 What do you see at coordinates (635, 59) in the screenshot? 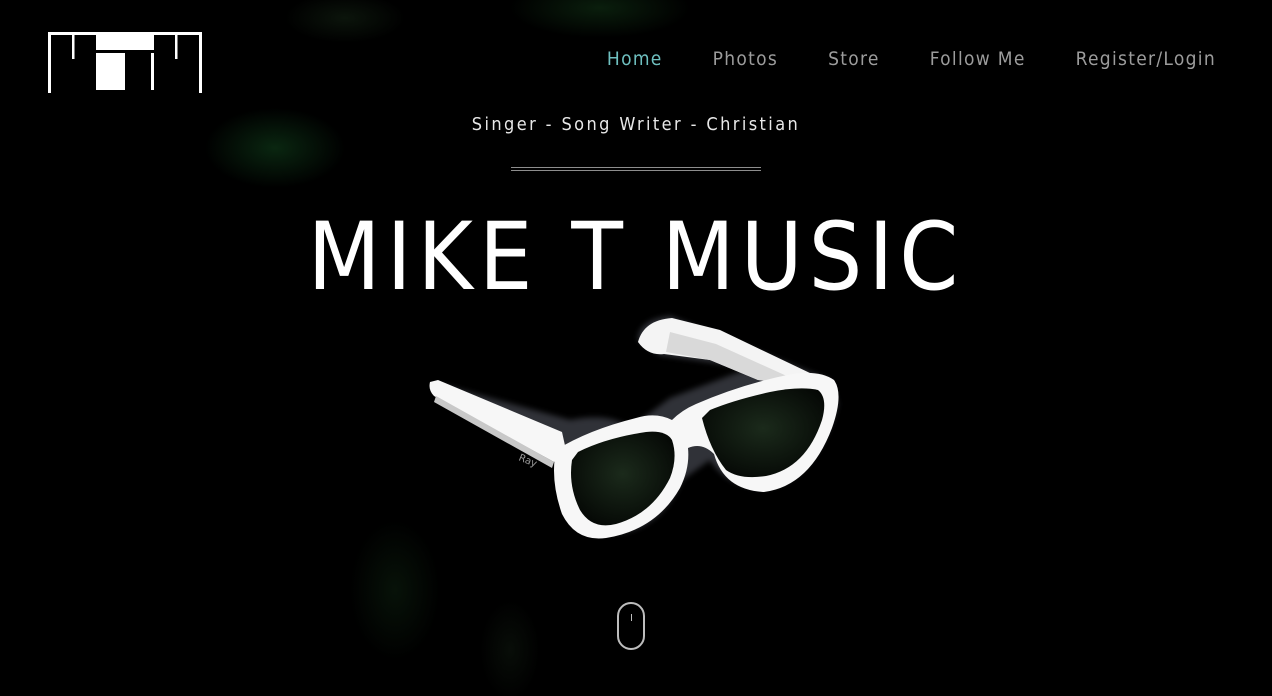
I see `nav-item-home: Home` at bounding box center [635, 59].